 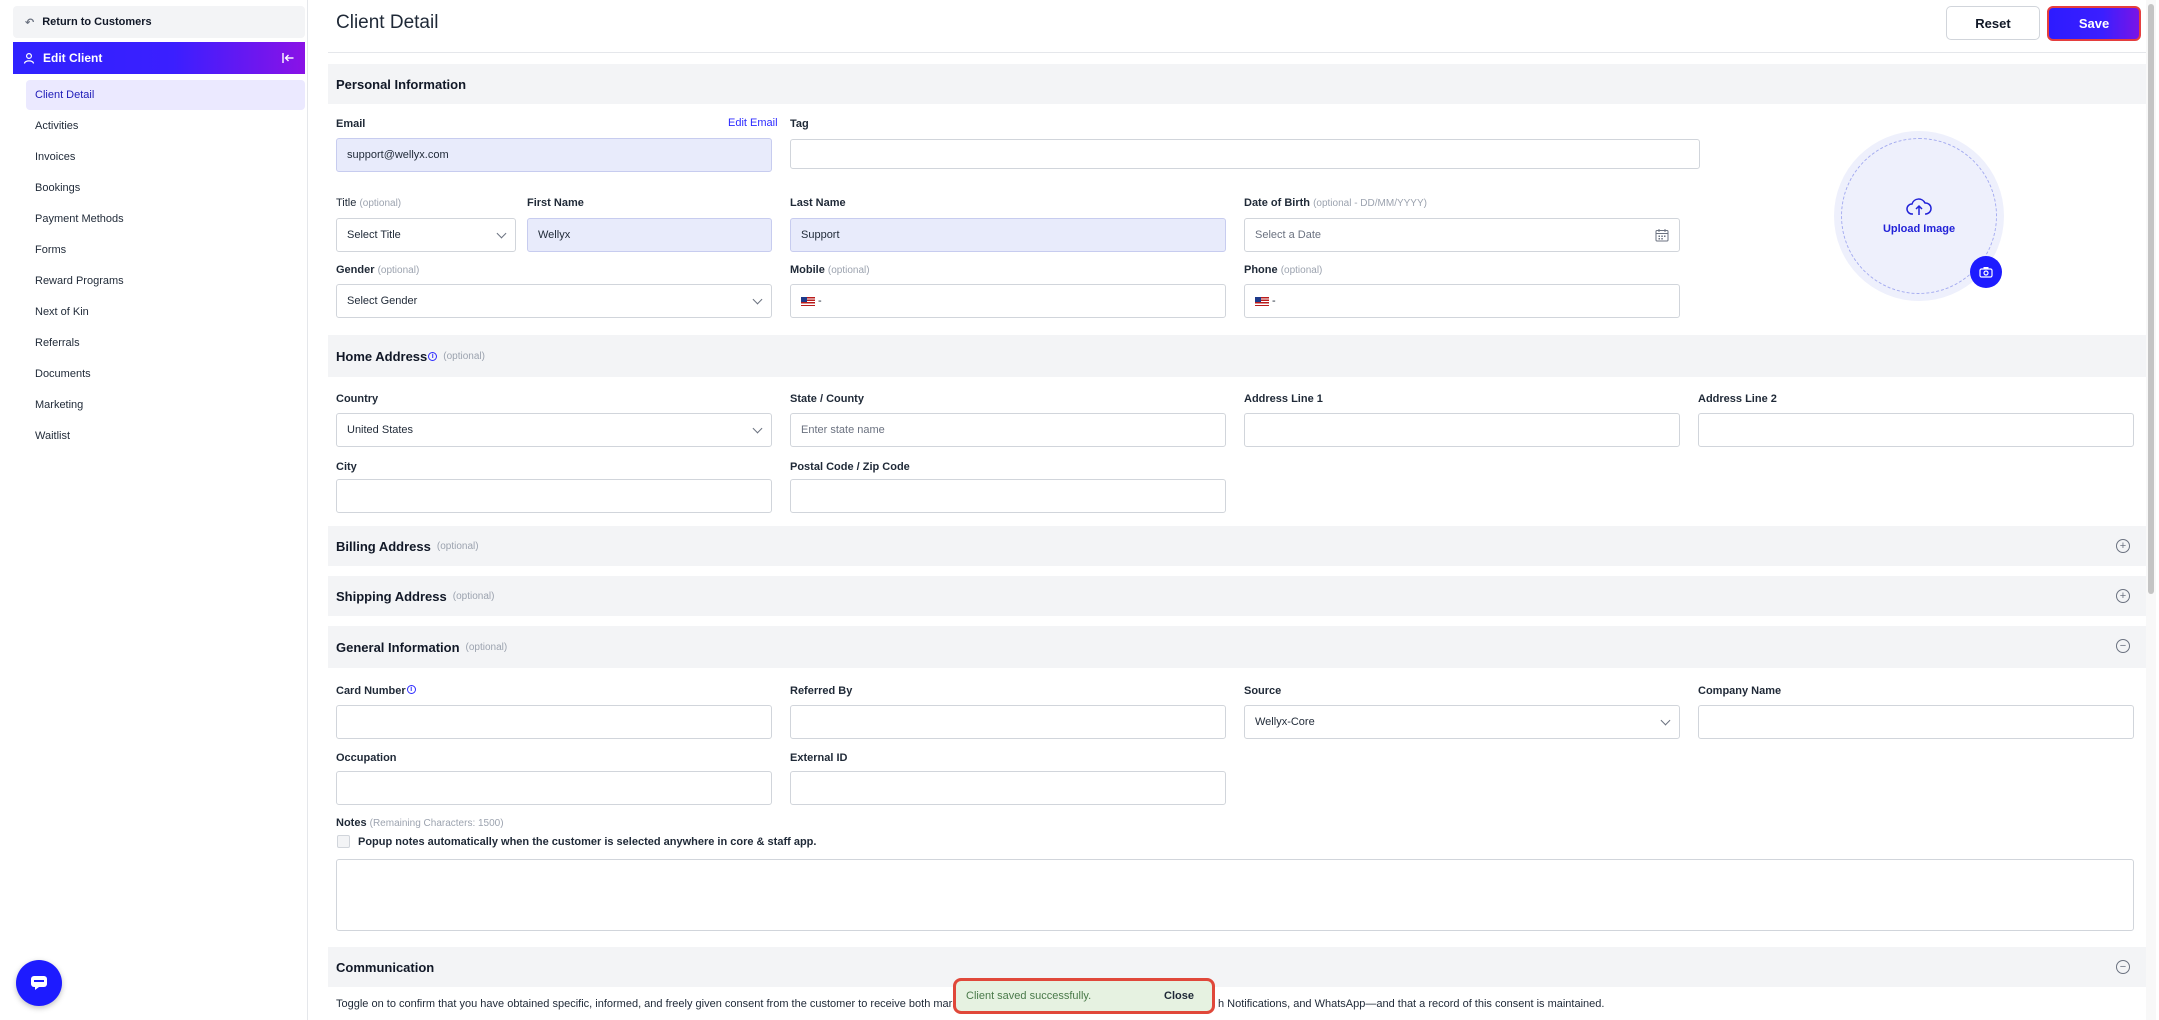 I want to click on general-info-section: General Information (optional) −, so click(x=1238, y=647).